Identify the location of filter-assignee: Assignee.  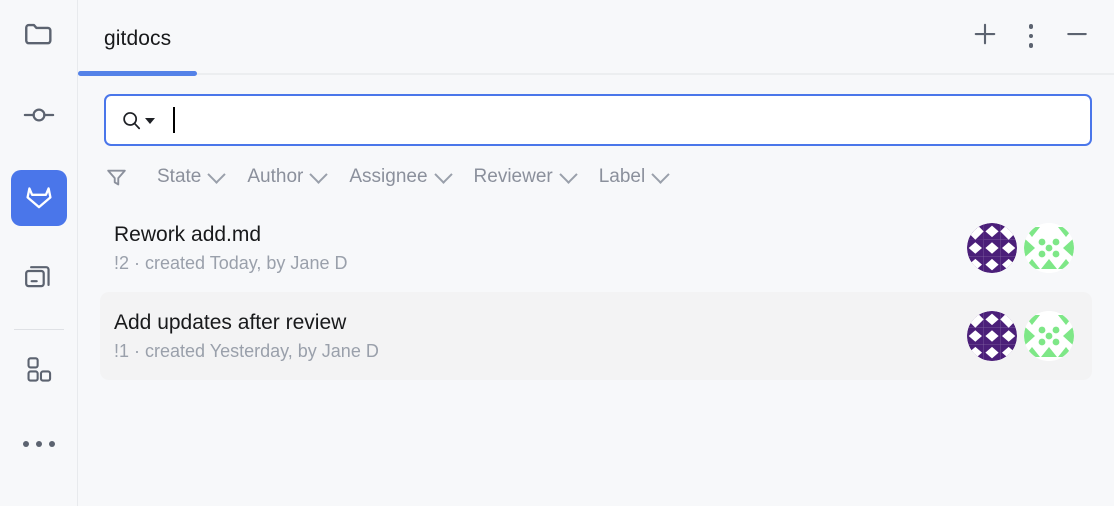
(399, 177).